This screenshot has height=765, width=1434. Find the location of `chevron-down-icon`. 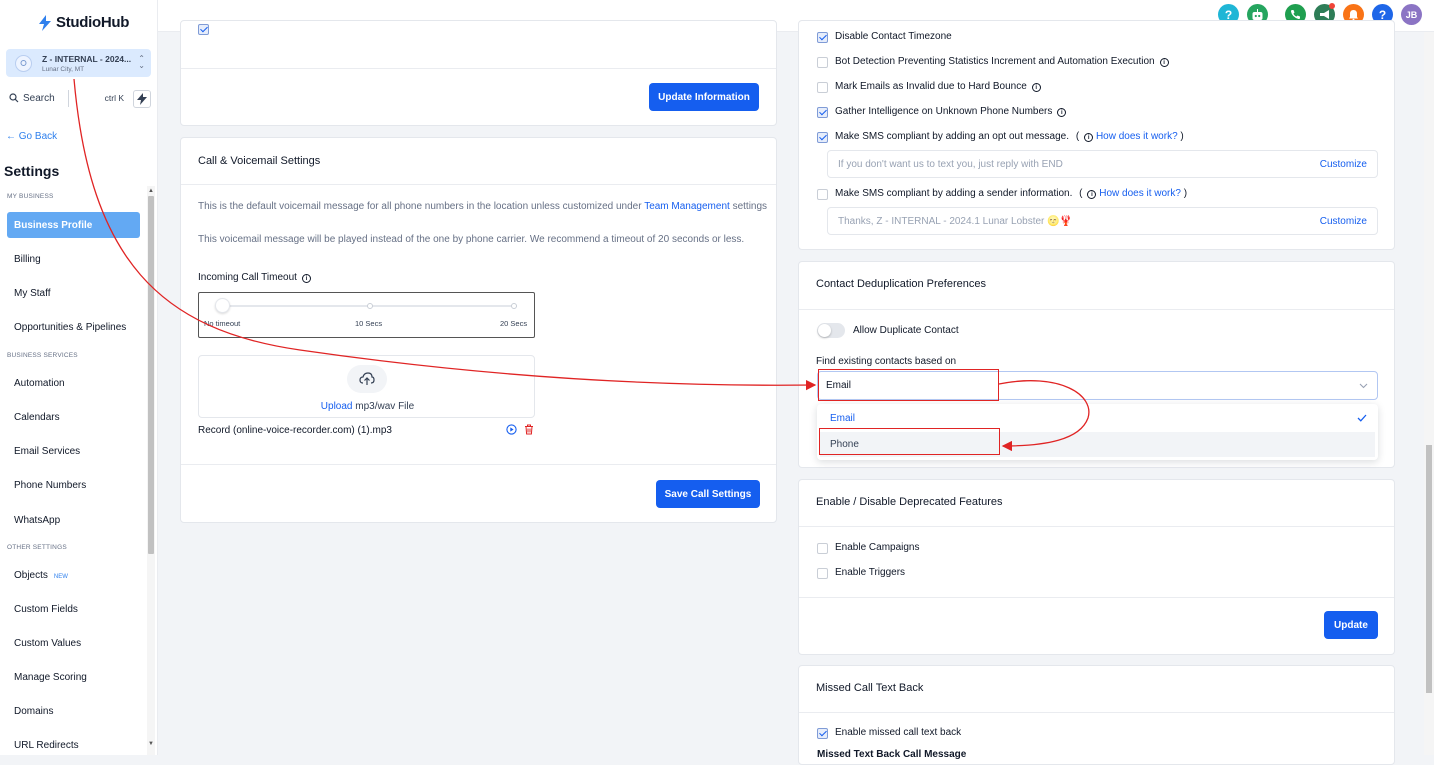

chevron-down-icon is located at coordinates (1363, 386).